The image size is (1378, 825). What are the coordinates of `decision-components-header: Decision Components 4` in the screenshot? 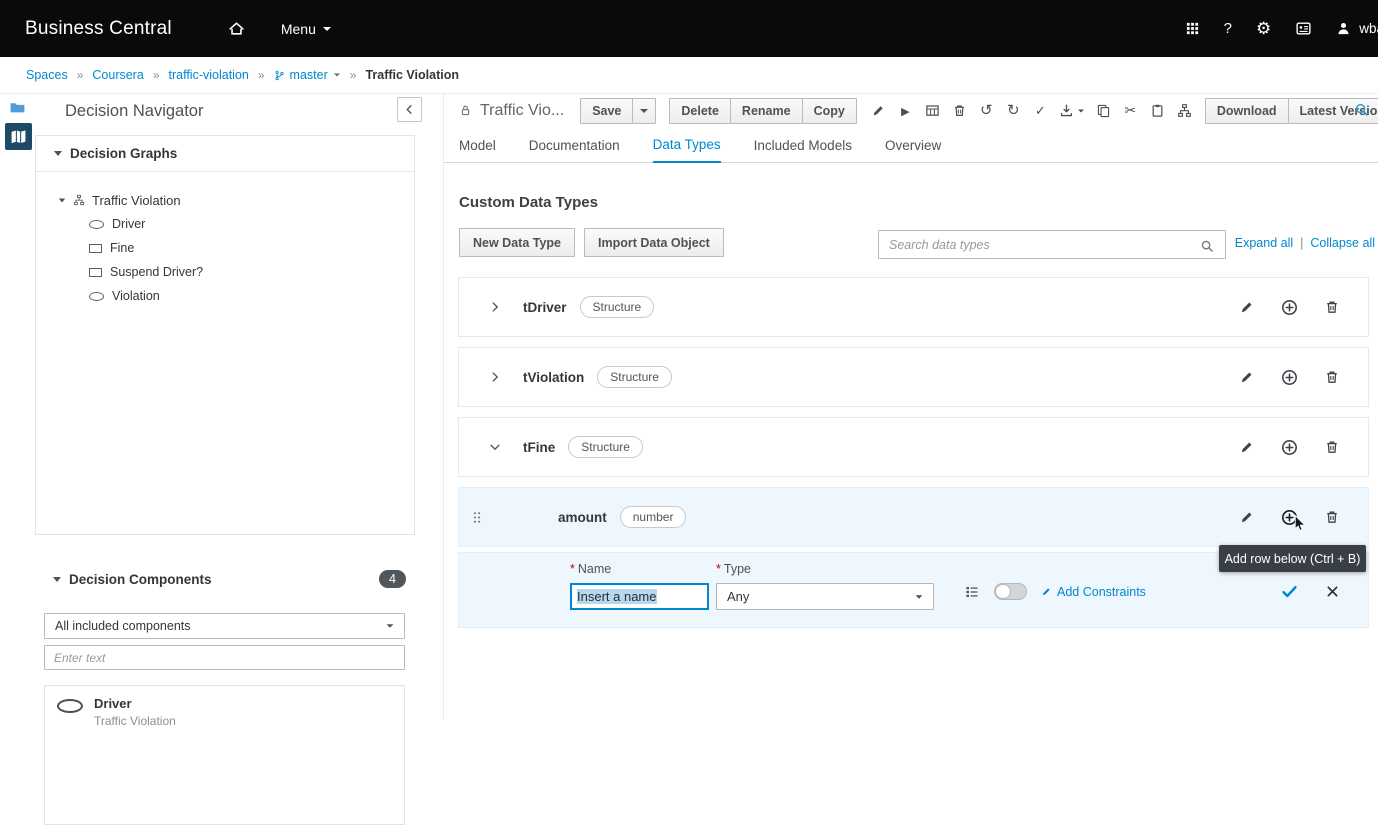 It's located at (229, 579).